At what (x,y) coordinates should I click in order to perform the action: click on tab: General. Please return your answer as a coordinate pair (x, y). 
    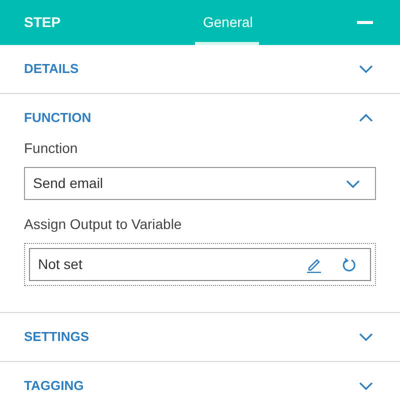
    Looking at the image, I should click on (227, 22).